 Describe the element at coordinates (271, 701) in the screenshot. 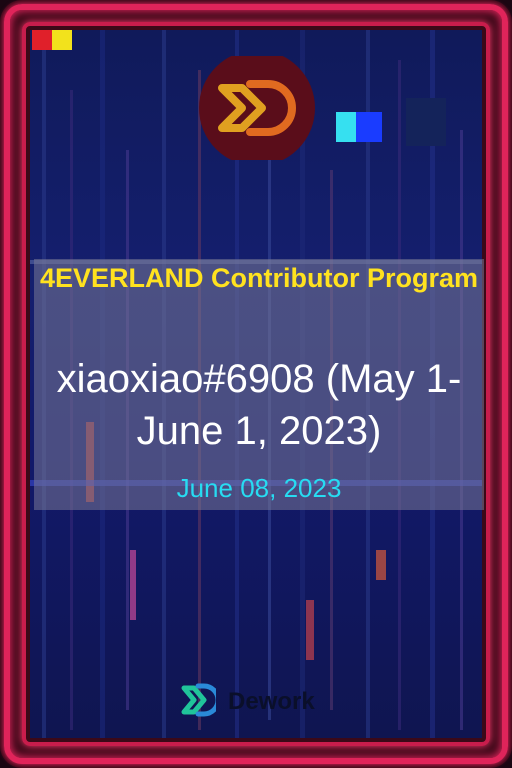

I see `brand-name: Dework` at that location.